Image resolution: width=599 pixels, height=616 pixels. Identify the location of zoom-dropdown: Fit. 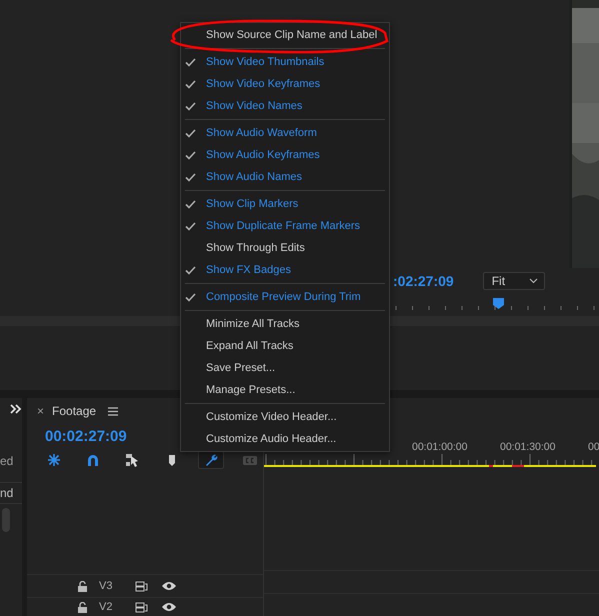
(513, 281).